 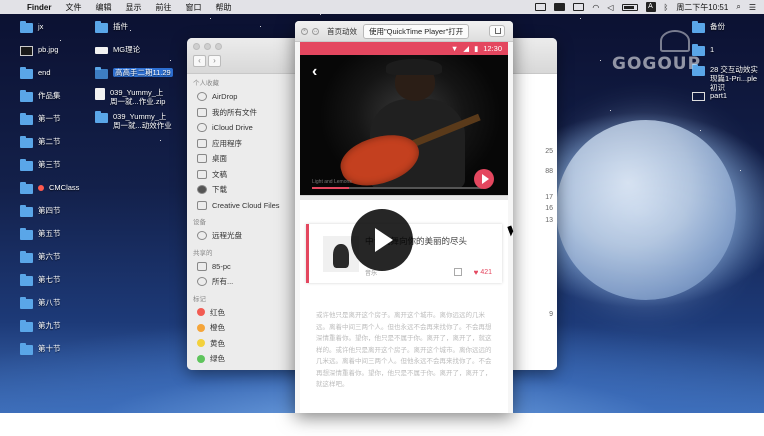 What do you see at coordinates (241, 159) in the screenshot?
I see `sidebar-item-desktop: 桌面` at bounding box center [241, 159].